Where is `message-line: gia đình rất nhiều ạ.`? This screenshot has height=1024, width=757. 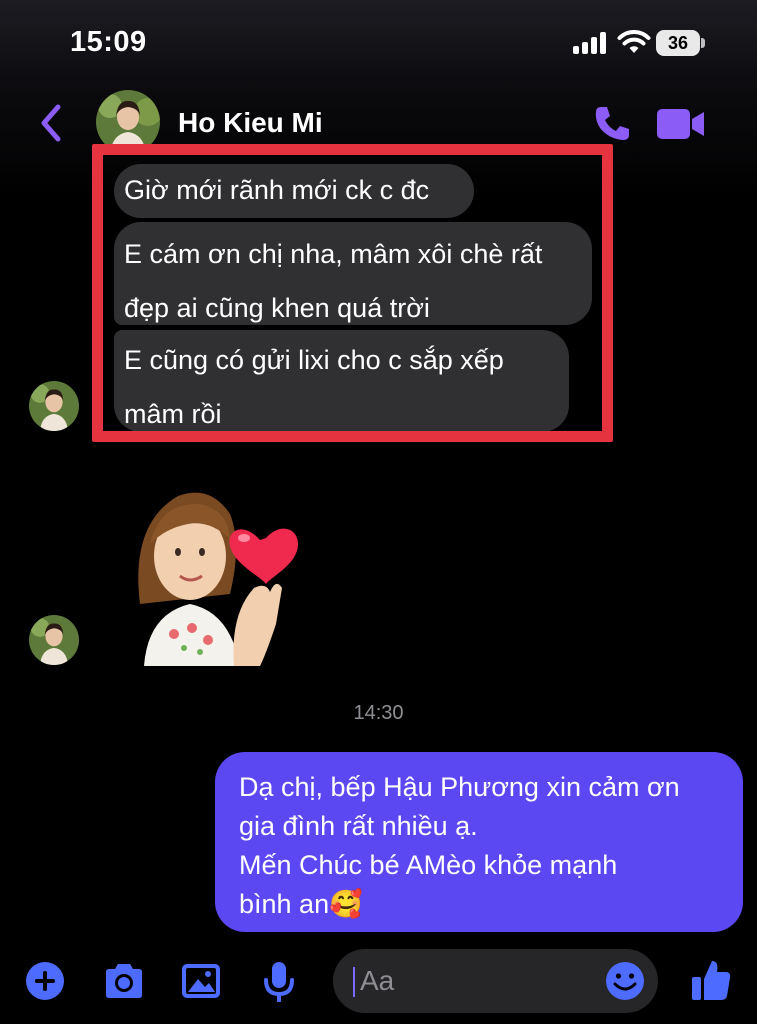
message-line: gia đình rất nhiều ạ. is located at coordinates (358, 826).